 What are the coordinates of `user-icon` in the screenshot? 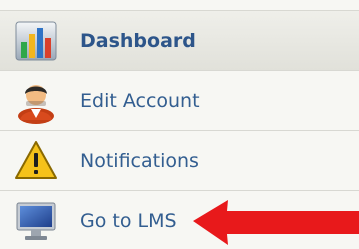 It's located at (36, 101).